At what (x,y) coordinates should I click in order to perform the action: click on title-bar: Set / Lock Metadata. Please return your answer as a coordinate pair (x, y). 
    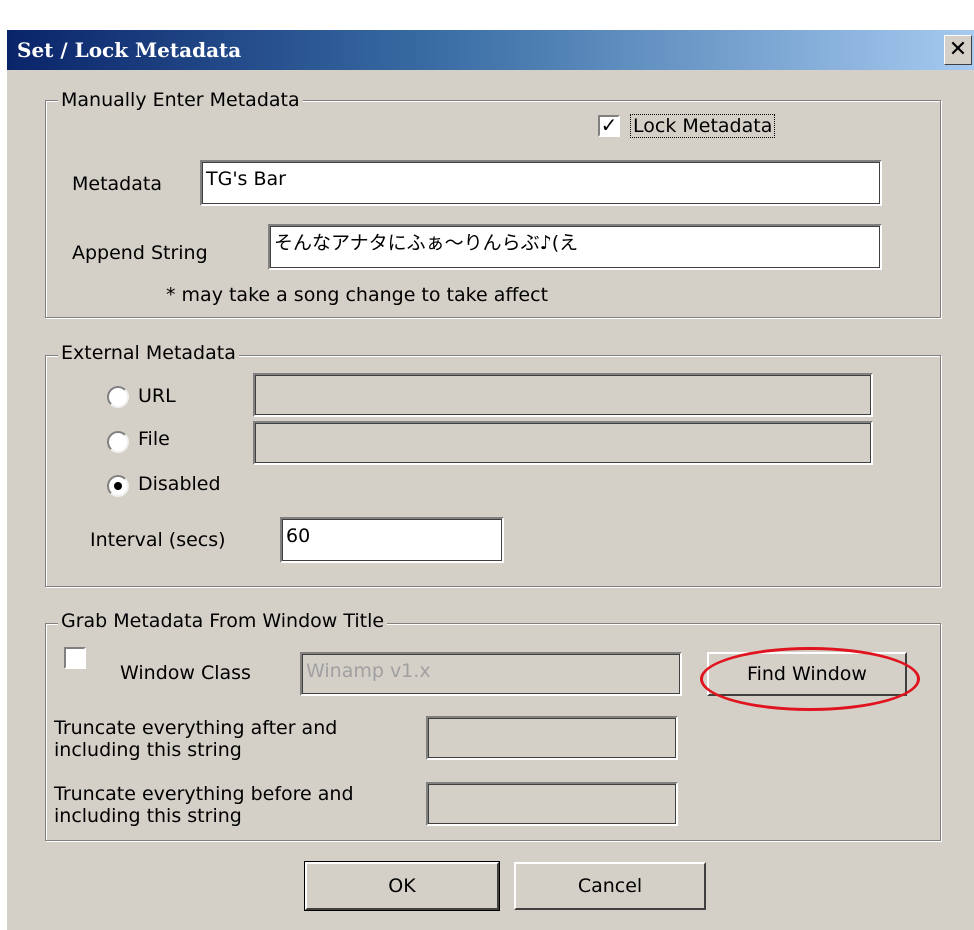
    Looking at the image, I should click on (490, 50).